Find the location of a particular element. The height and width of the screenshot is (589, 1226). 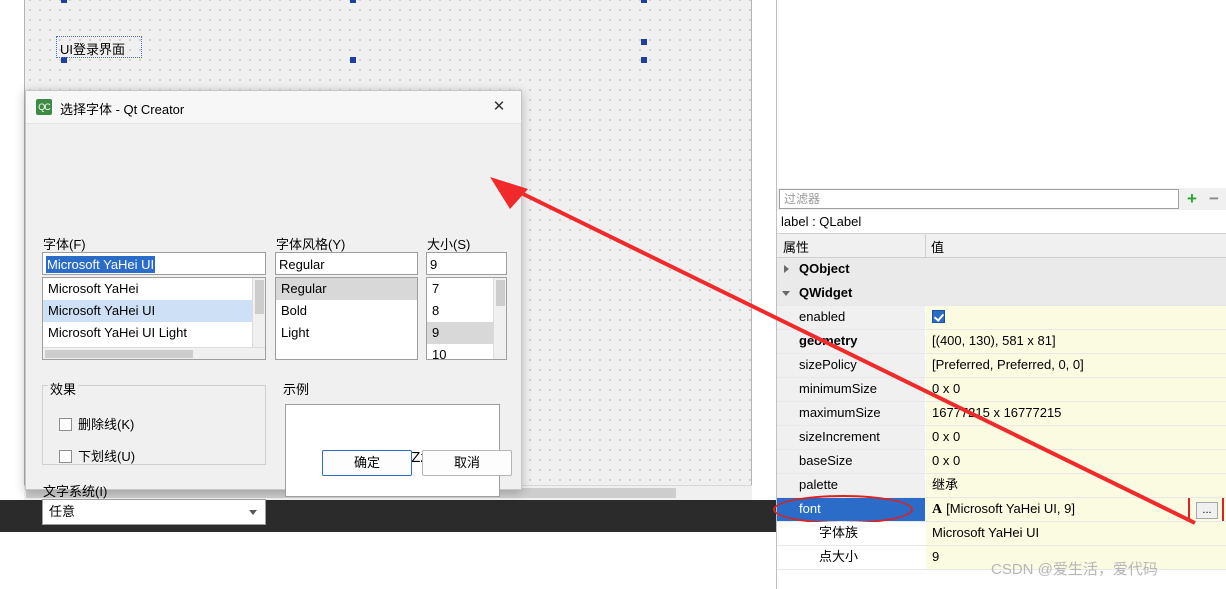

font-family-label: 字体(F) is located at coordinates (64, 244).